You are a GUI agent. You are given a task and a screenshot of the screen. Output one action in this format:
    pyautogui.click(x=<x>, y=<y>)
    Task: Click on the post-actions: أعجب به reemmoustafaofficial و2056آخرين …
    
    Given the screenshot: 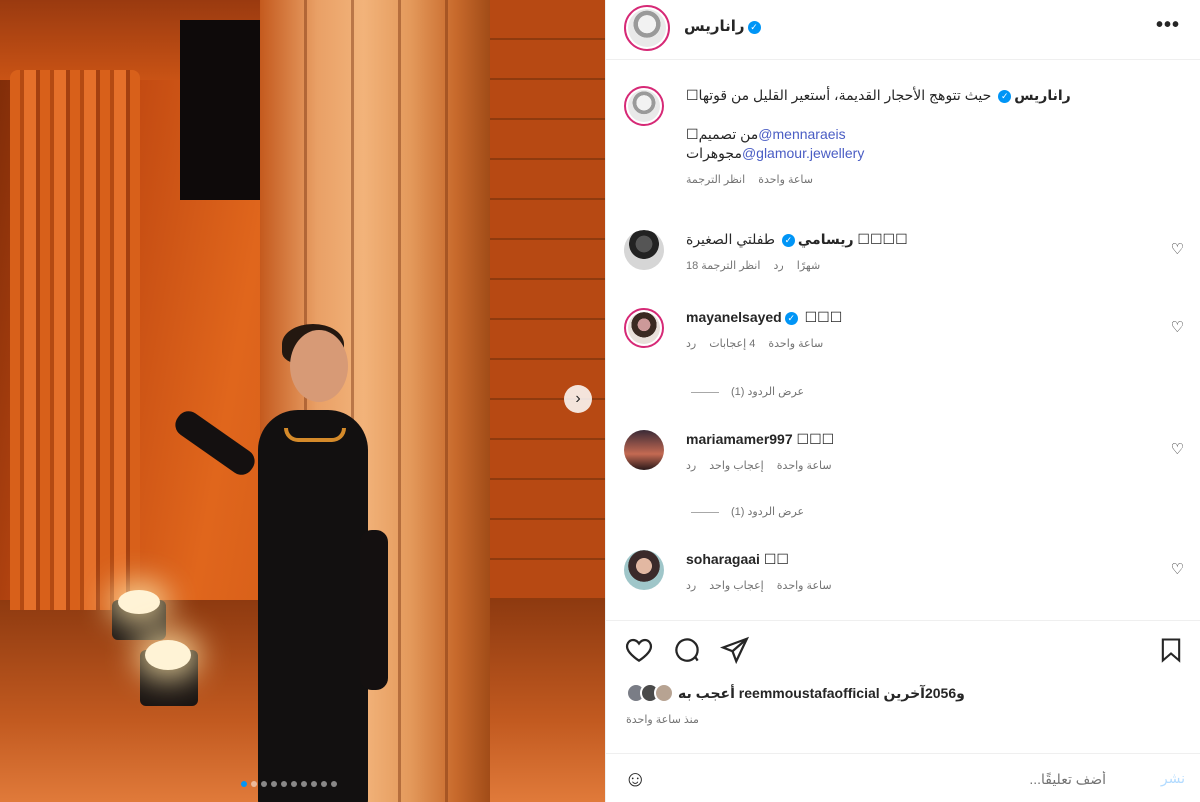 What is the action you would take?
    pyautogui.click(x=903, y=711)
    